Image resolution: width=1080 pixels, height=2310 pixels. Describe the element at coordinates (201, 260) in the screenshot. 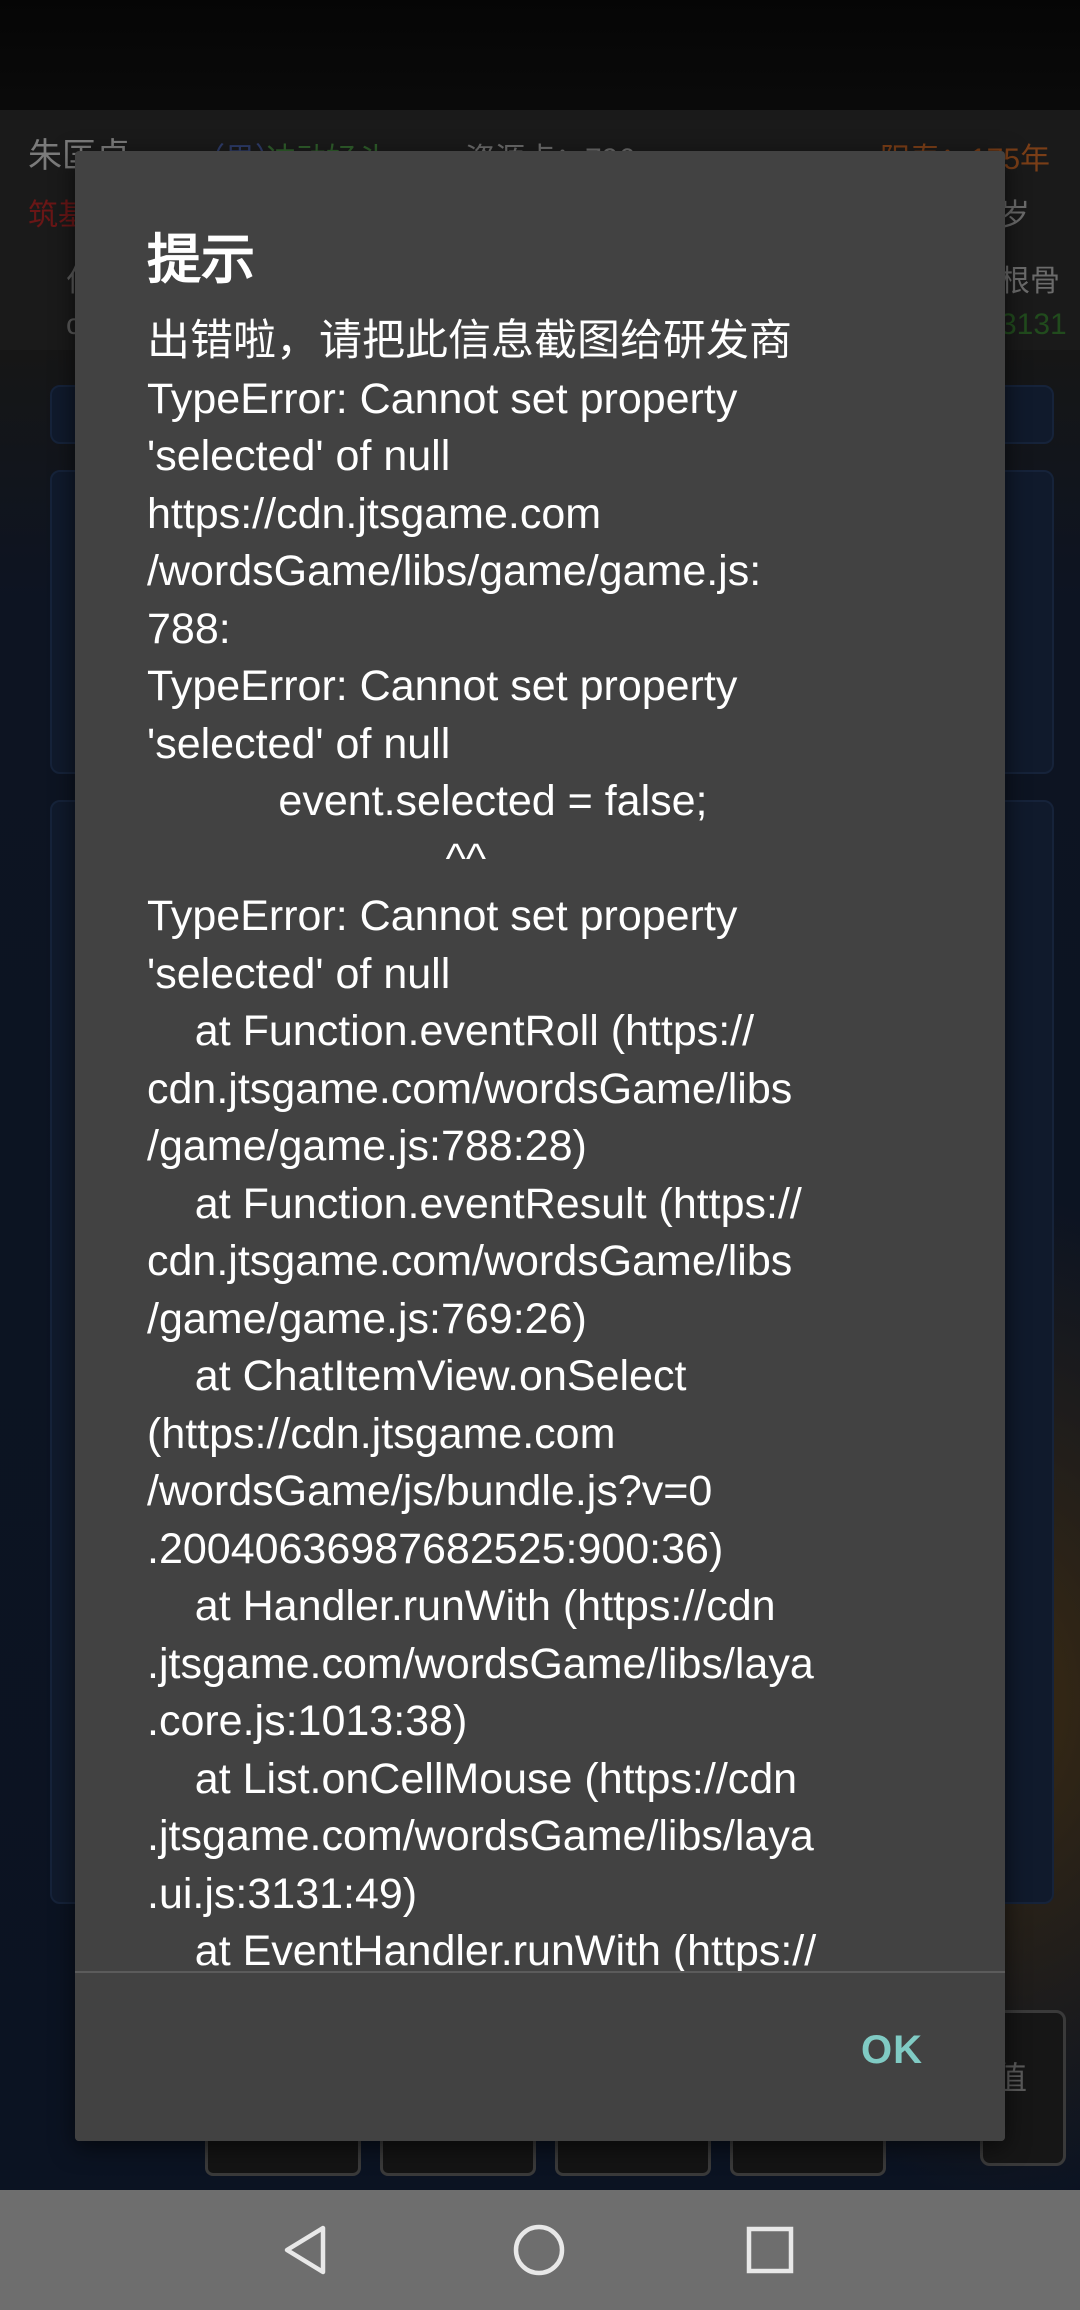

I see `dialog-title: 提示` at that location.